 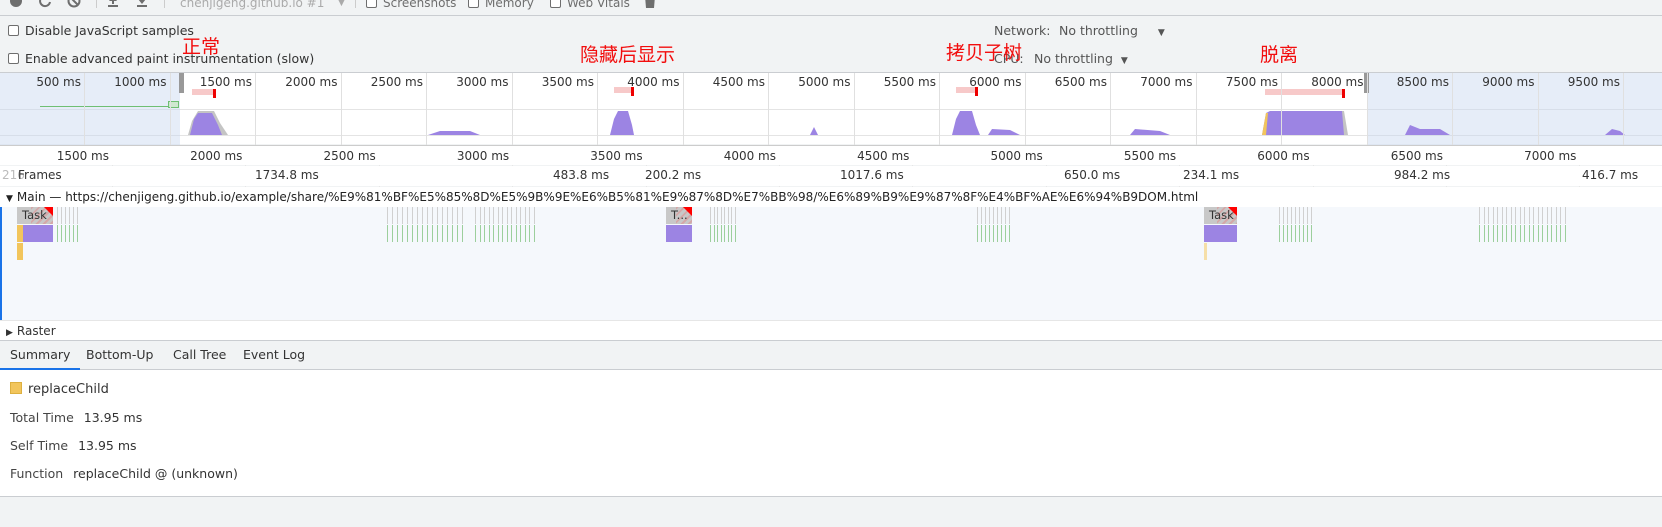 I want to click on frame-duration: 234.1 ms, so click(x=1211, y=175).